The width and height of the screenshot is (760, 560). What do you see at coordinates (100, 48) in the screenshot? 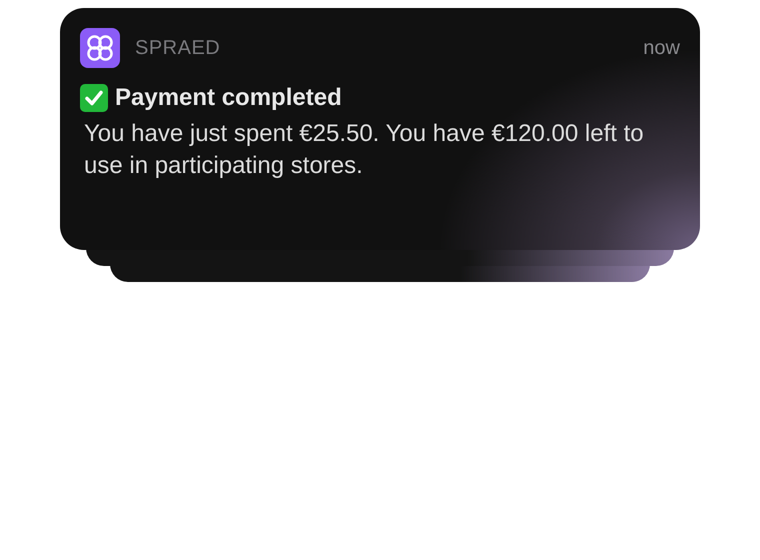
I see `app-icon` at bounding box center [100, 48].